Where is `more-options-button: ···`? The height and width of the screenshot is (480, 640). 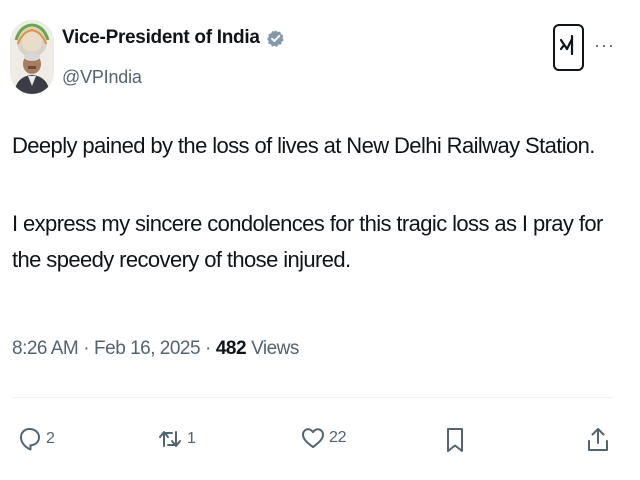
more-options-button: ··· is located at coordinates (604, 45).